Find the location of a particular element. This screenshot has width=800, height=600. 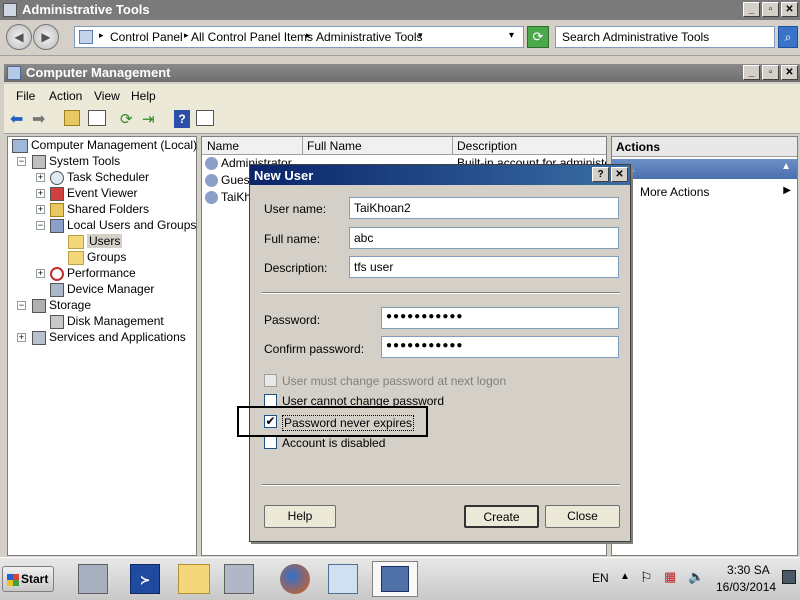

expand-event-viewer: + is located at coordinates (40, 193).